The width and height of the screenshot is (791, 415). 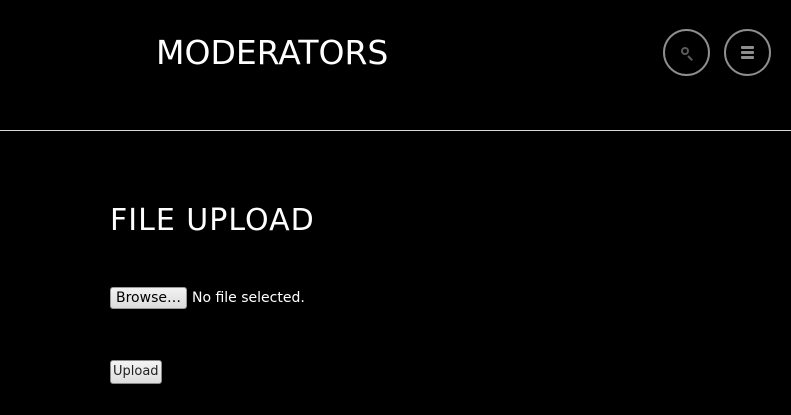 I want to click on search-icon, so click(x=687, y=54).